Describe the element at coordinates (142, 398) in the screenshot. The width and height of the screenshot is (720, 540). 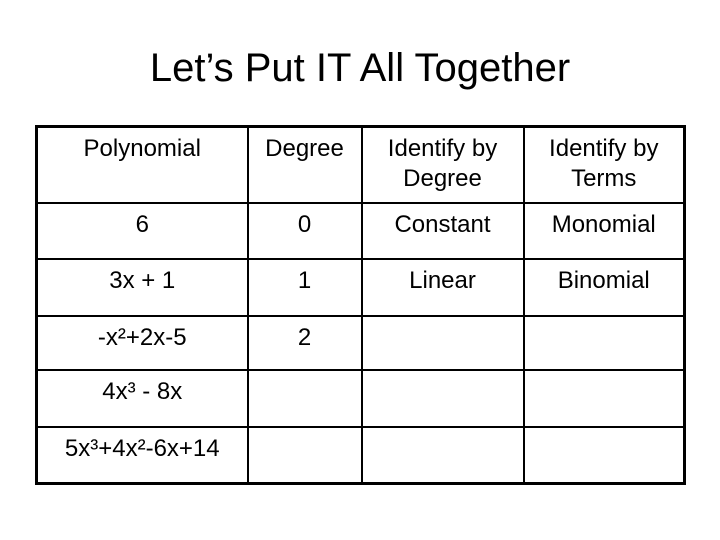
I see `cell-polynomial: 4x³ - 8x` at that location.